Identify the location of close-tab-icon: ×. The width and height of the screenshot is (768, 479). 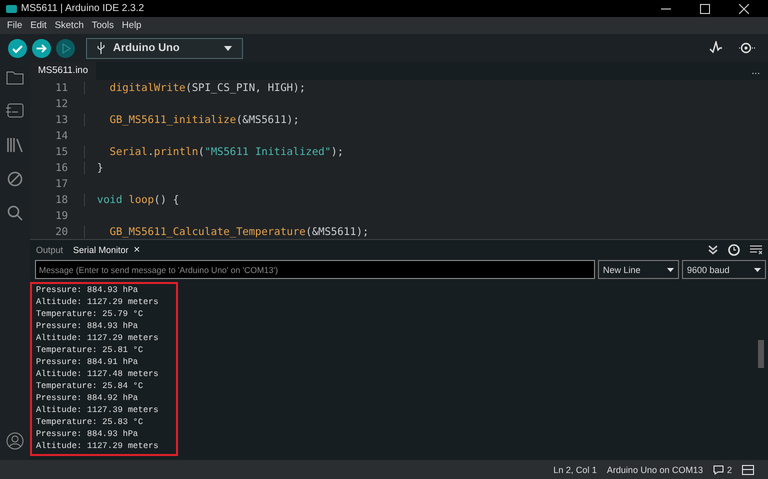
(137, 250).